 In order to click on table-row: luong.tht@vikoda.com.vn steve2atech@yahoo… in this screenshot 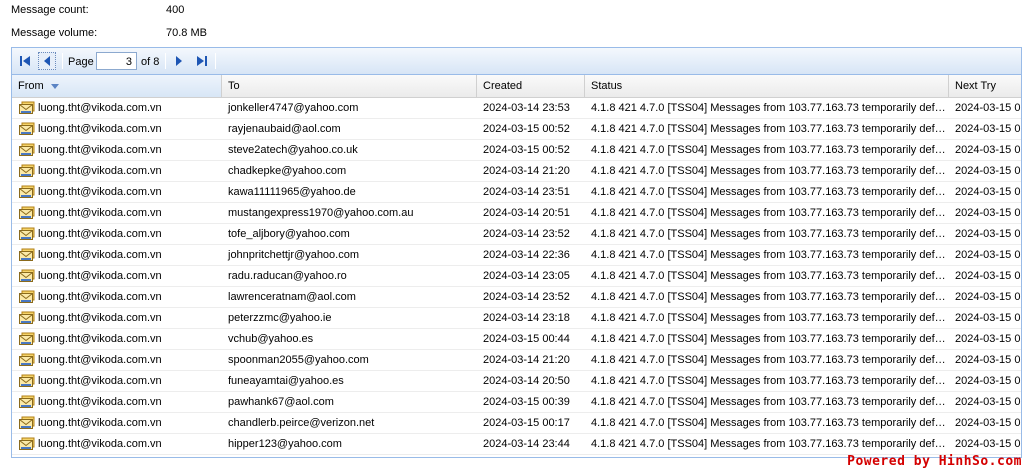, I will do `click(516, 150)`.